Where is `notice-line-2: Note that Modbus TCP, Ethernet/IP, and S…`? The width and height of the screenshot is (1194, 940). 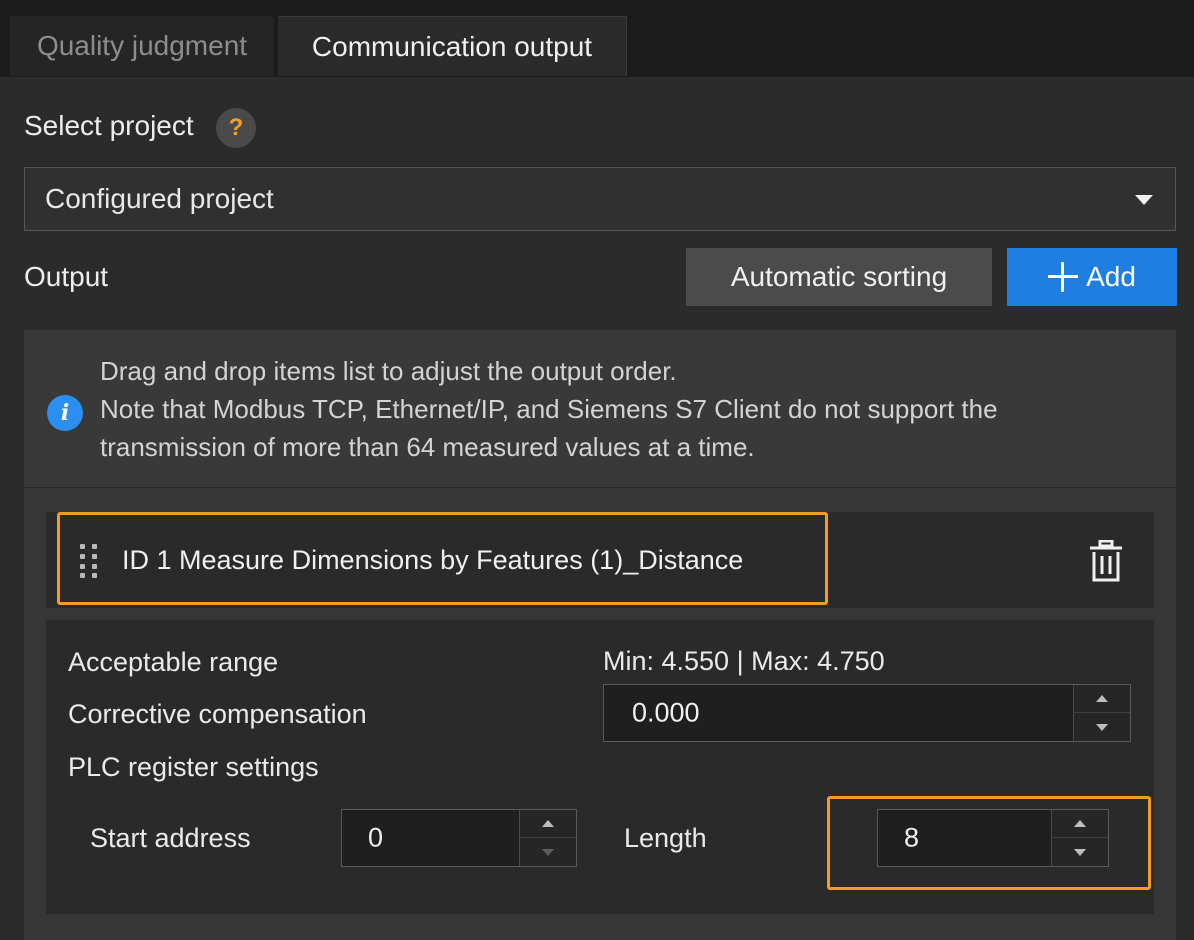 notice-line-2: Note that Modbus TCP, Ethernet/IP, and S… is located at coordinates (549, 409).